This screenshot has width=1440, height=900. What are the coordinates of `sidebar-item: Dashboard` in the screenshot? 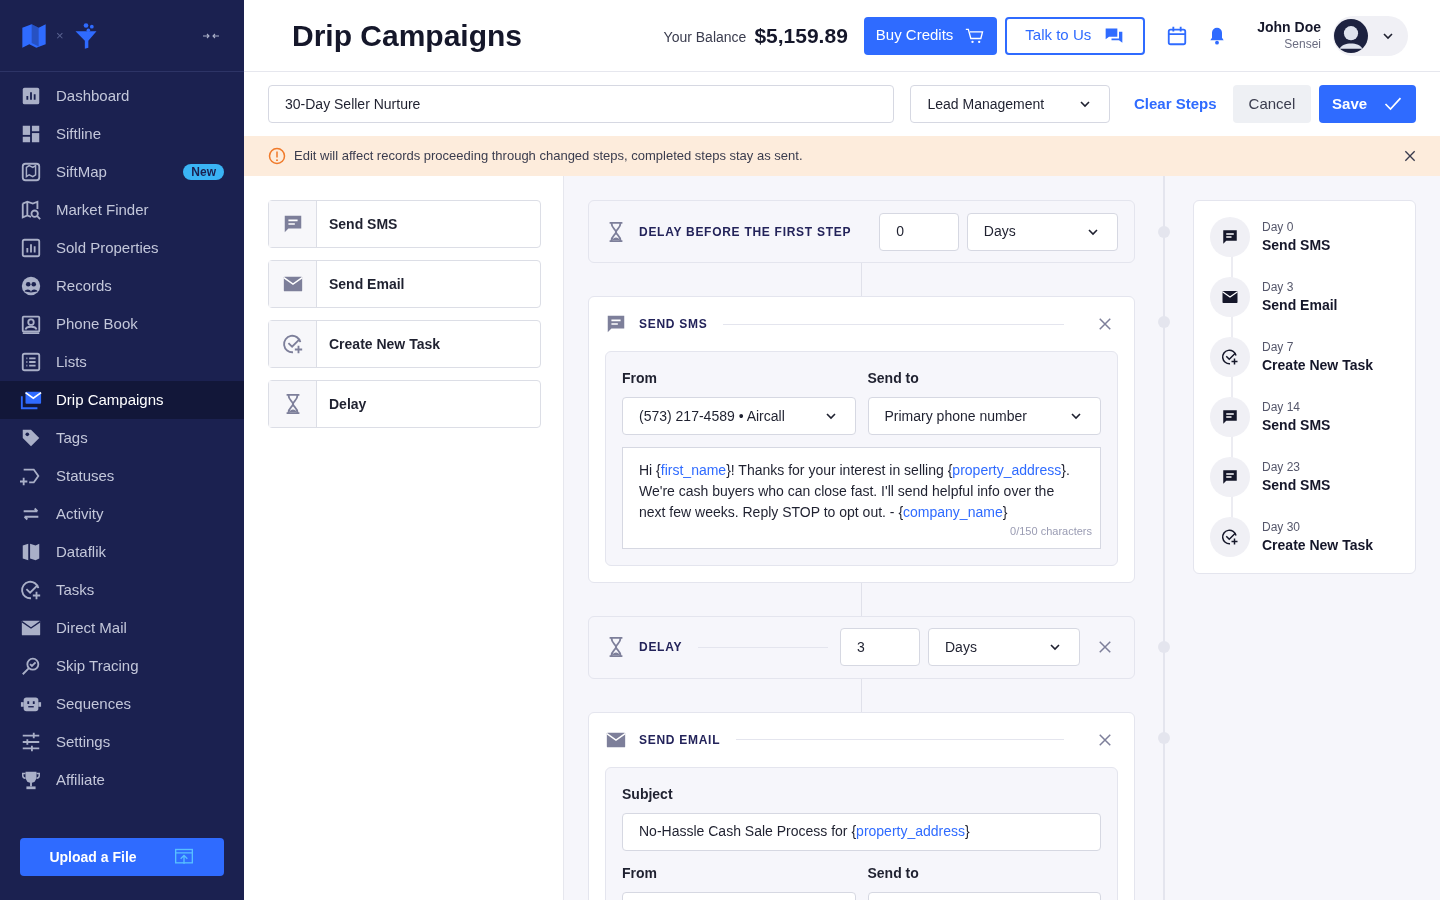 It's located at (122, 96).